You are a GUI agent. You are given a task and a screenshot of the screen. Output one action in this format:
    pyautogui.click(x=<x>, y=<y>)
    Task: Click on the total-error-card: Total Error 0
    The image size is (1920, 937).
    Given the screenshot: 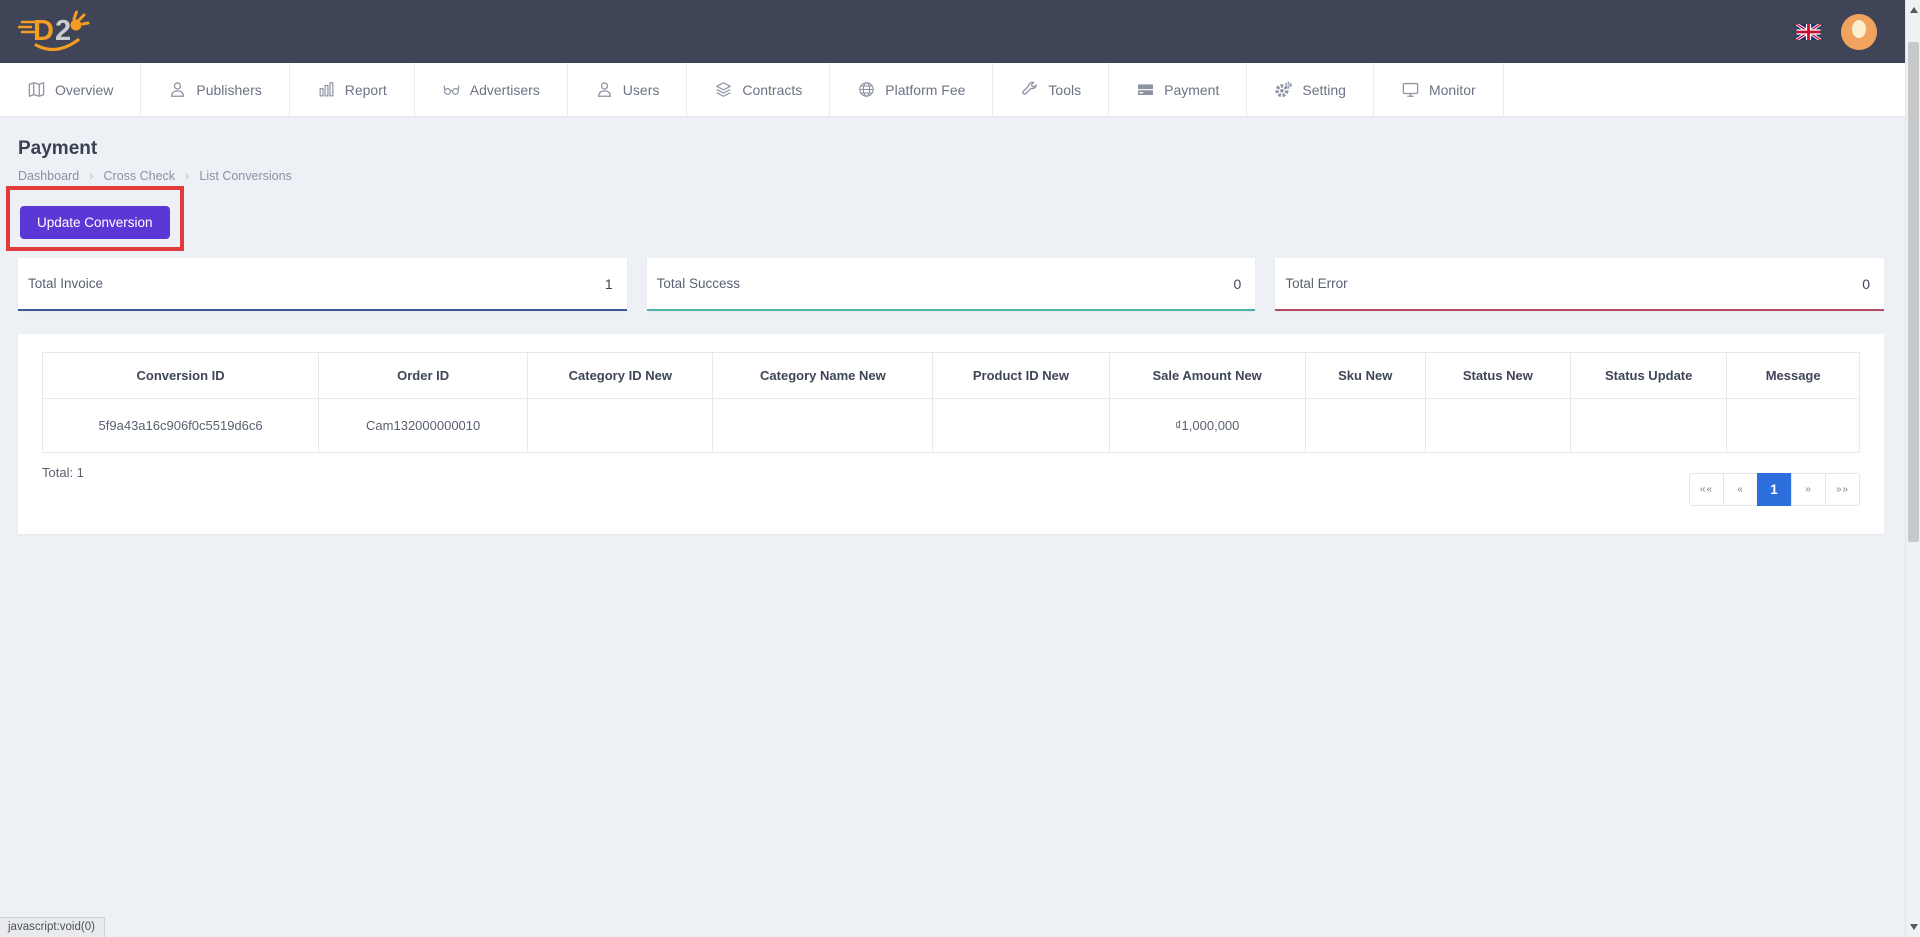 What is the action you would take?
    pyautogui.click(x=1580, y=284)
    